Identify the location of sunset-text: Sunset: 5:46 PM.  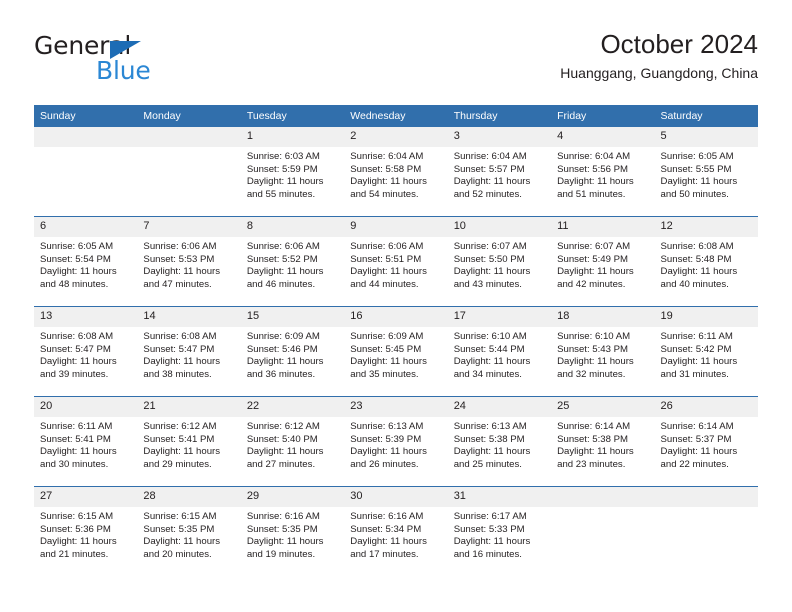
(282, 349).